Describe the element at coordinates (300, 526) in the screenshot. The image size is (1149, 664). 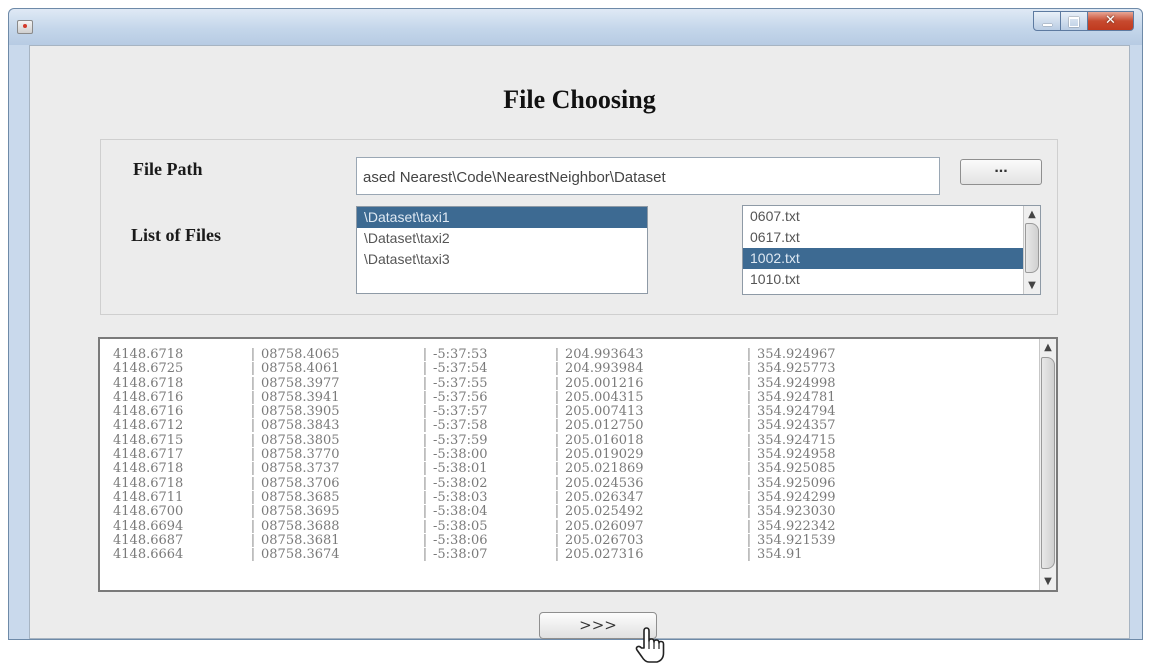
I see `data-cell: 08758.3688` at that location.